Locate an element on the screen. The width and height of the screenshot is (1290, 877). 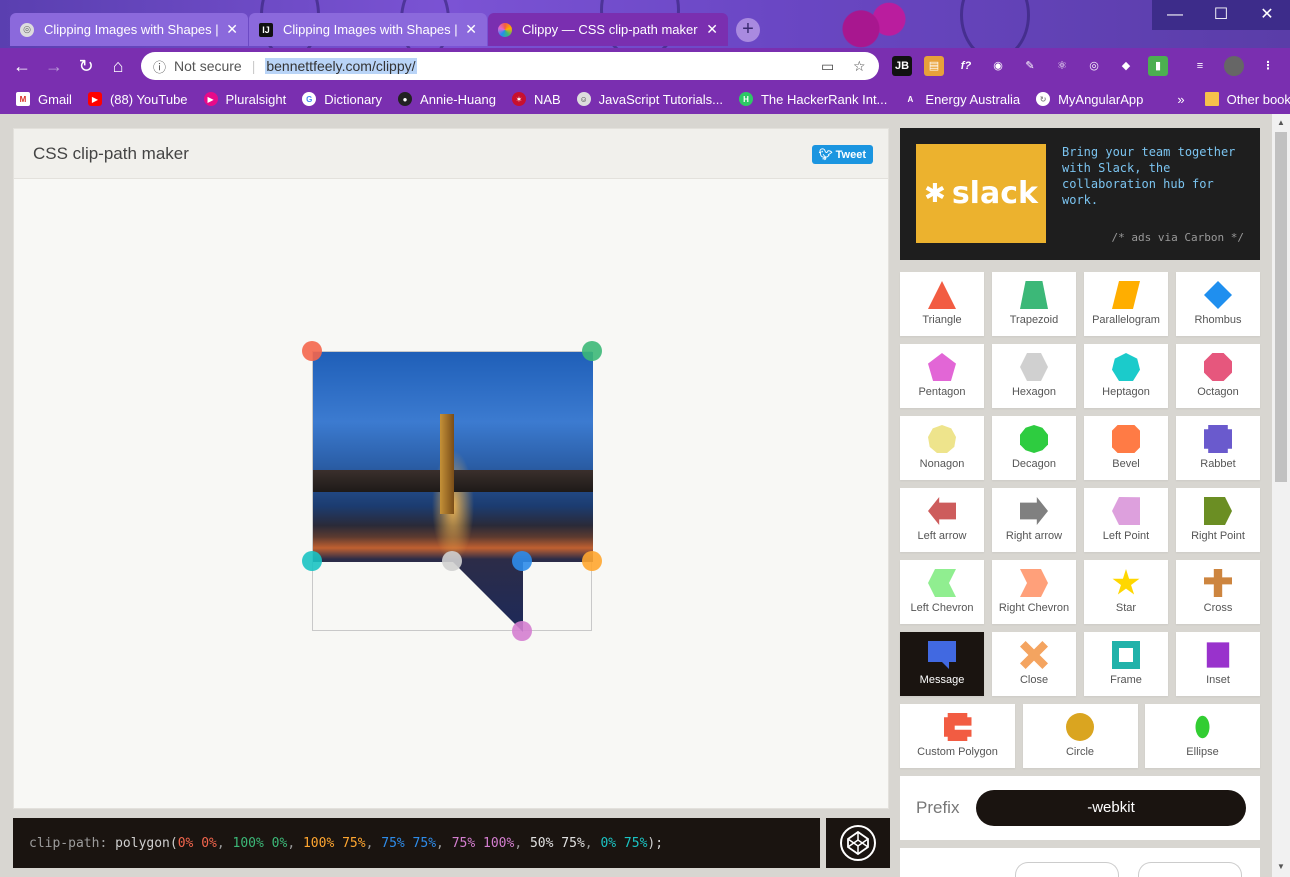
shape-star-button: Star is located at coordinates (1126, 592).